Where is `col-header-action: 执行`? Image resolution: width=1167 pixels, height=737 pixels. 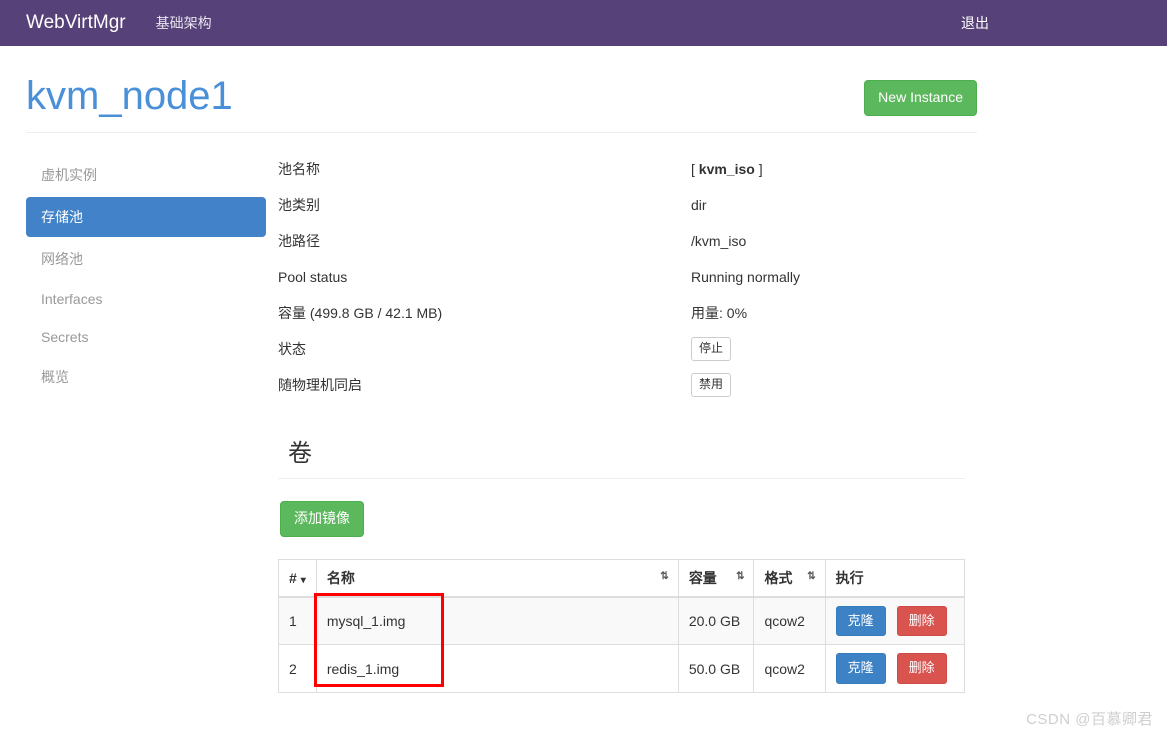
col-header-action: 执行 is located at coordinates (895, 578).